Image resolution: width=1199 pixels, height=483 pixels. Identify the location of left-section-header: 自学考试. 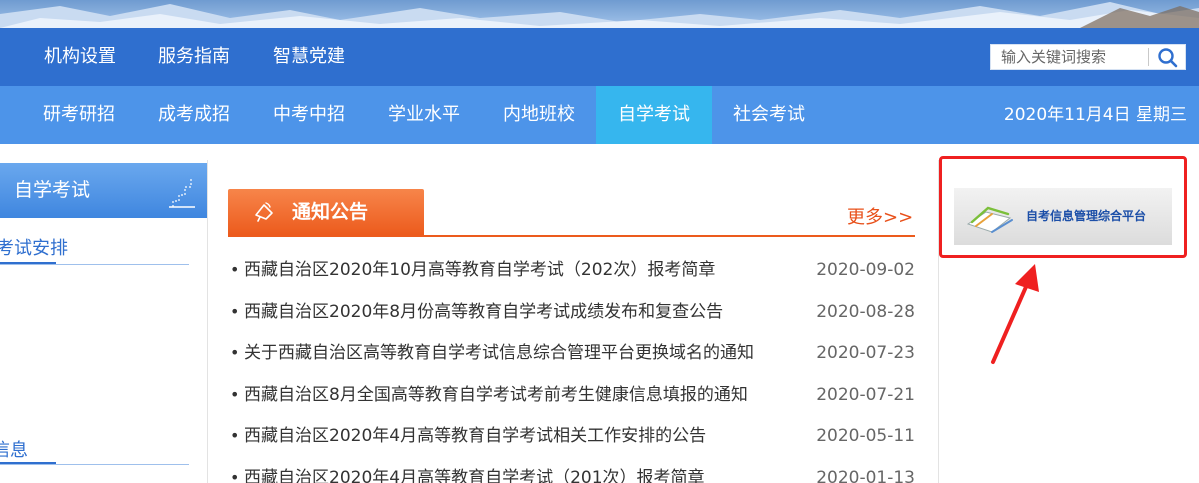
(103, 190).